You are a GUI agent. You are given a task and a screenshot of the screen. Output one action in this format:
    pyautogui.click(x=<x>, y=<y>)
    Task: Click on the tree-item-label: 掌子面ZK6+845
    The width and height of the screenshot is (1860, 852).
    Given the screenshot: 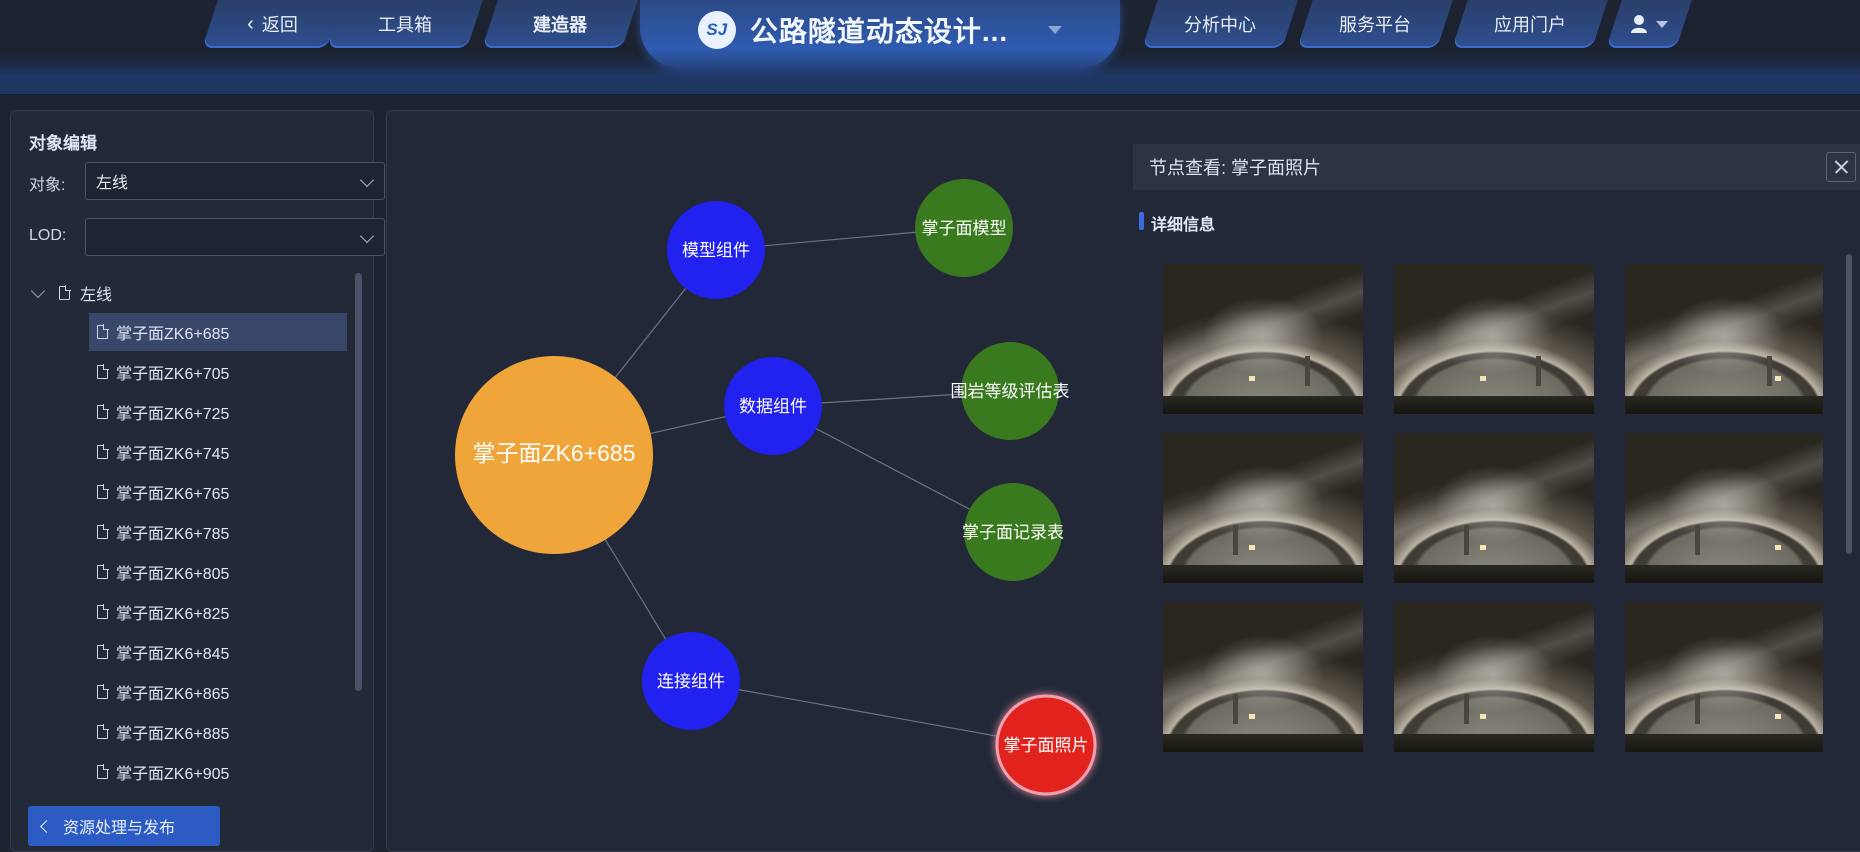 What is the action you would take?
    pyautogui.click(x=173, y=654)
    